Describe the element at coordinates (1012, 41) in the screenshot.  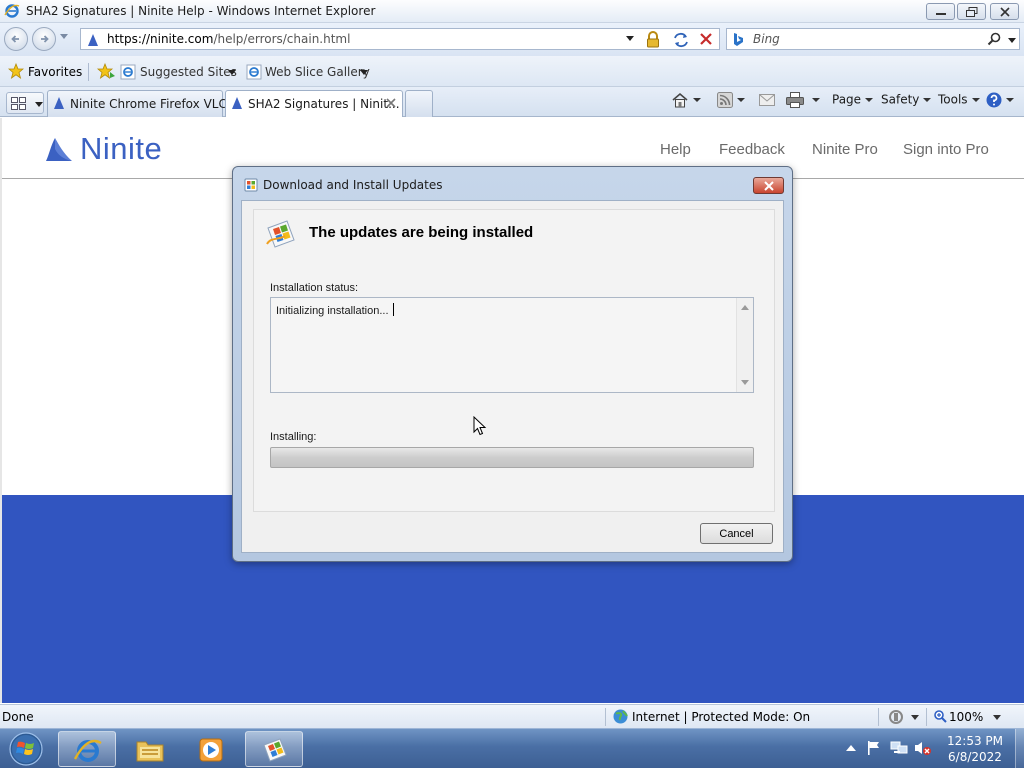
I see `search-options-dropdown-icon` at that location.